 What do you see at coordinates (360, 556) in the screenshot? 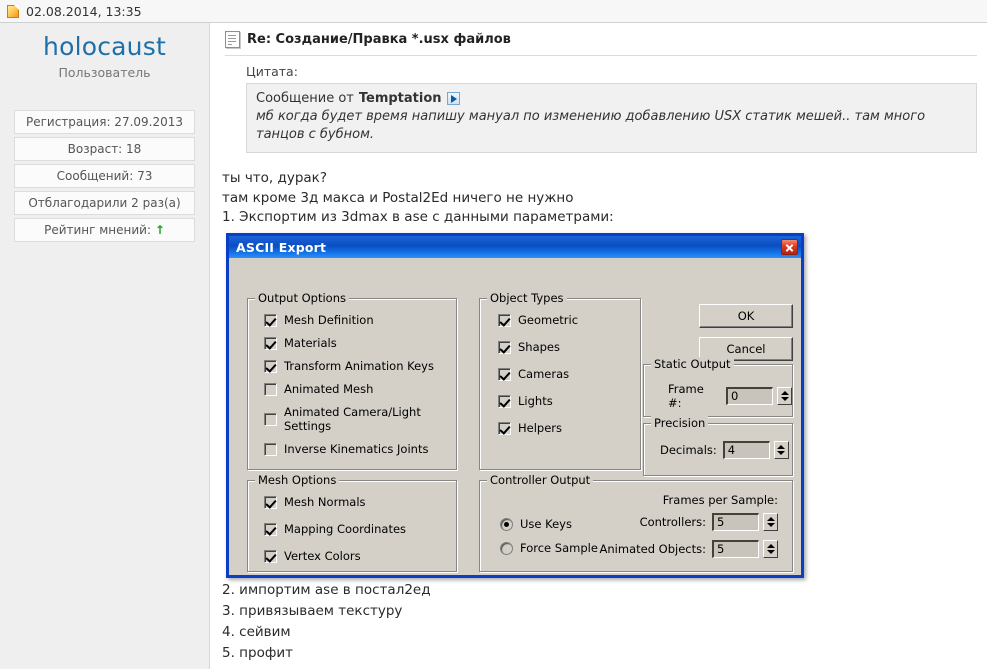
I see `checkbox-vertex-colors: Vertex Colors` at bounding box center [360, 556].